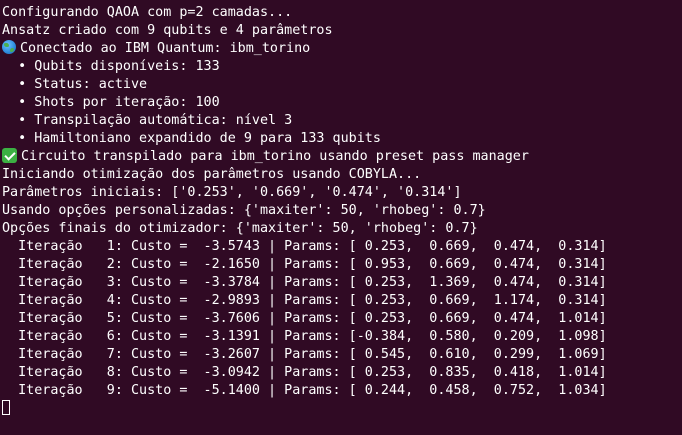 Image resolution: width=682 pixels, height=435 pixels. I want to click on output-line-status: • Status: active, so click(75, 84).